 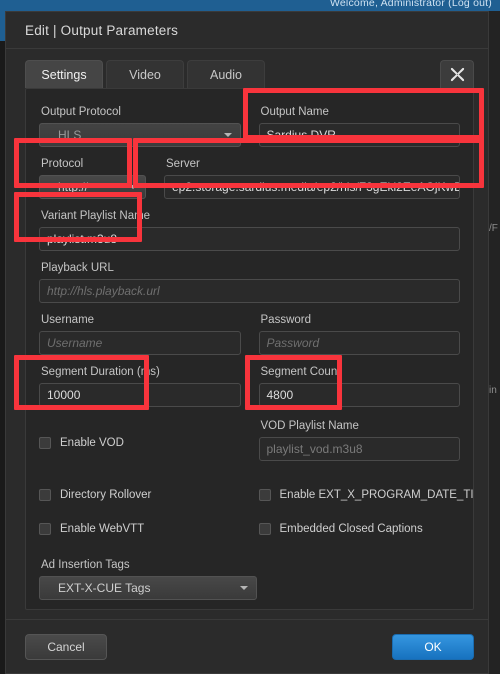 I want to click on ad-insertion-tags-value: EXT-X-CUE Tags, so click(x=104, y=588).